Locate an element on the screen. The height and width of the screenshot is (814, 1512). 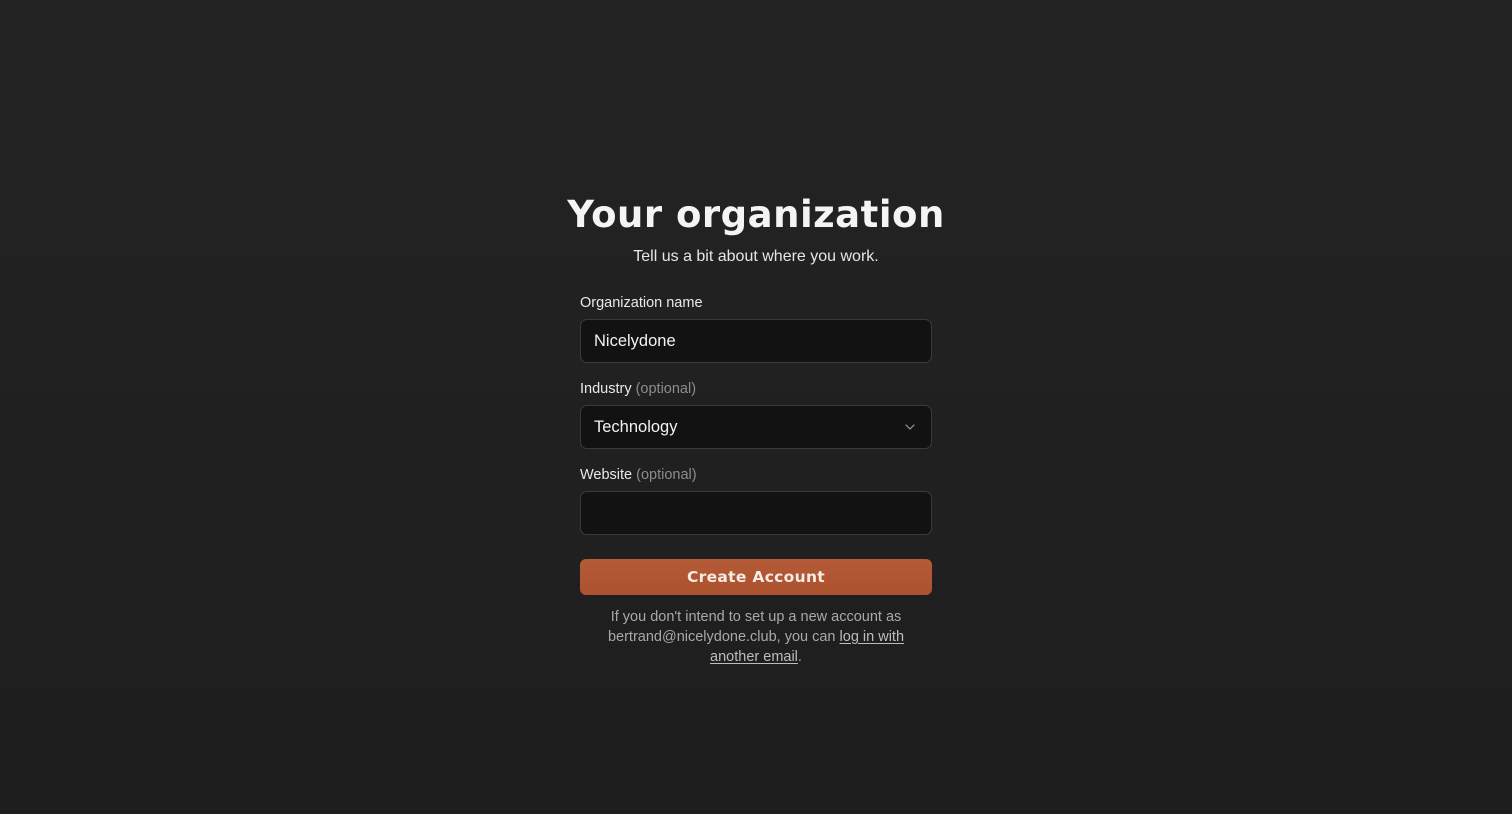
industry-selected-value: Technology is located at coordinates (636, 426).